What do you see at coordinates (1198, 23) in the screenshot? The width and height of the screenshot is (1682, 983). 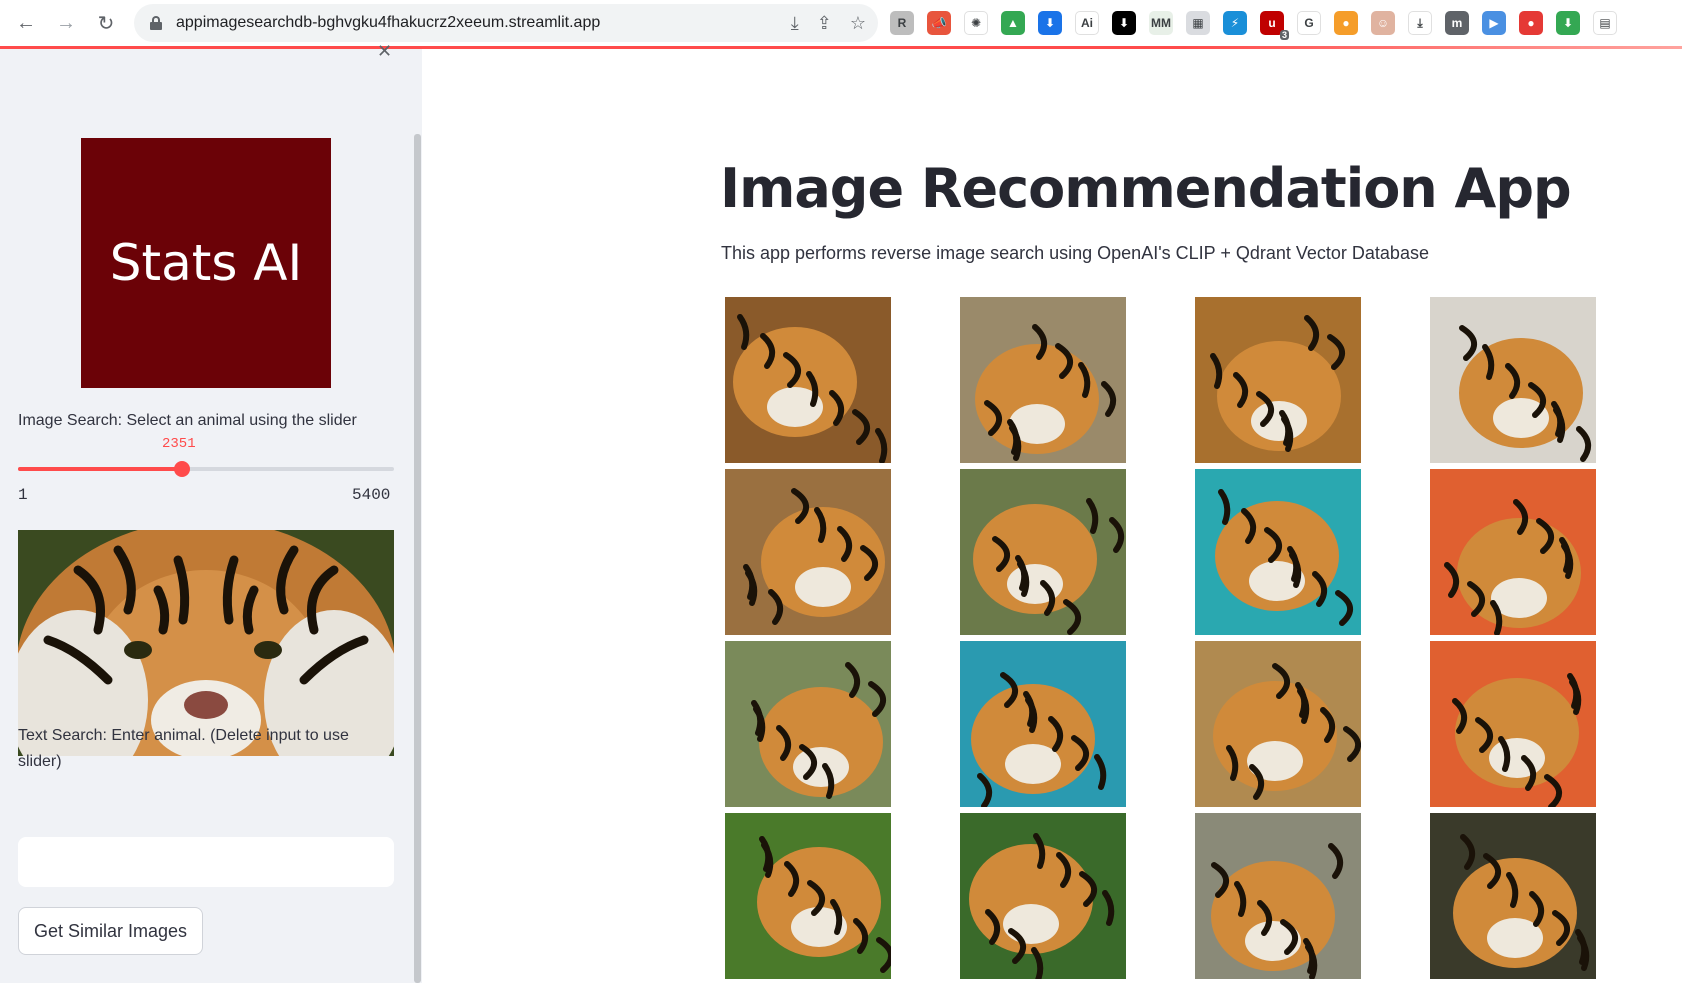 I see `tabs-icon: ▦` at bounding box center [1198, 23].